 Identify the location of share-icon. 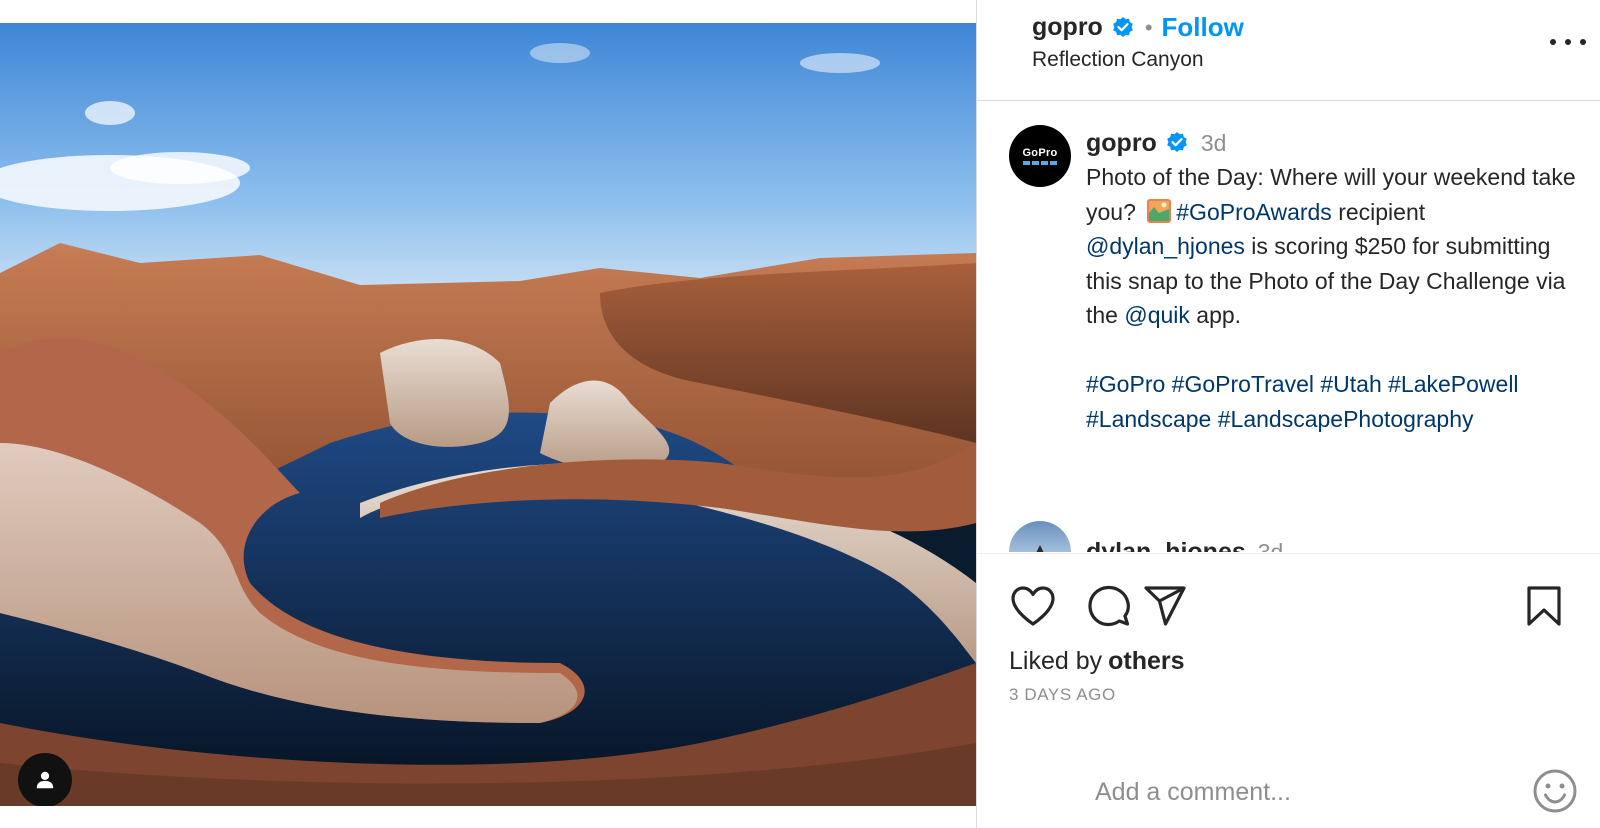
(1165, 606).